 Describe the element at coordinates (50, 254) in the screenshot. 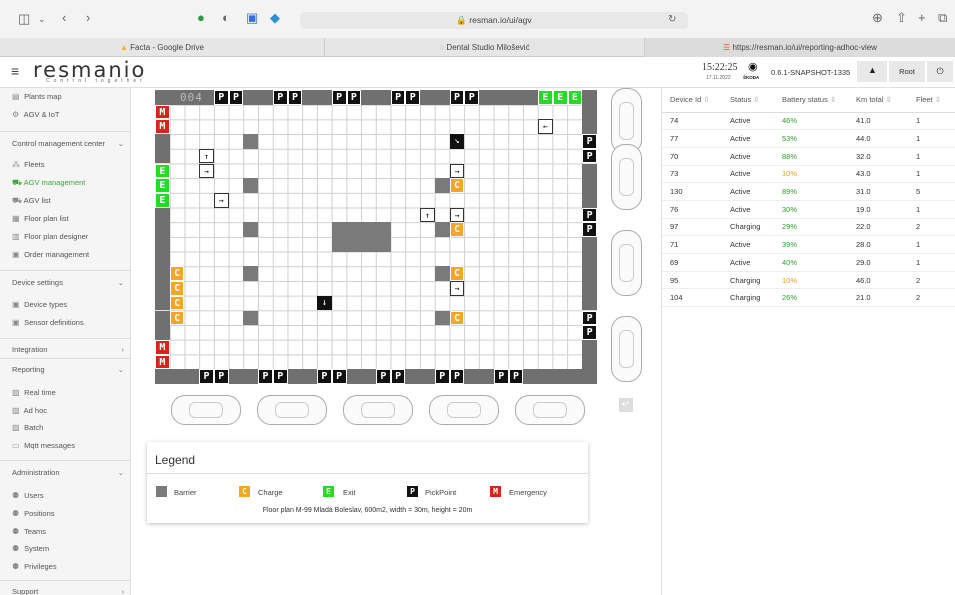

I see `sidebar-item-order-management: ▣ Order management` at that location.